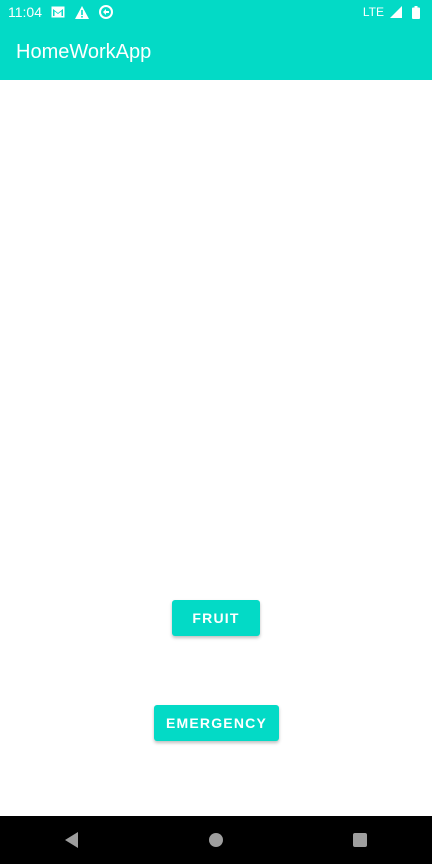  Describe the element at coordinates (216, 618) in the screenshot. I see `fruit-button: FRUIT` at that location.